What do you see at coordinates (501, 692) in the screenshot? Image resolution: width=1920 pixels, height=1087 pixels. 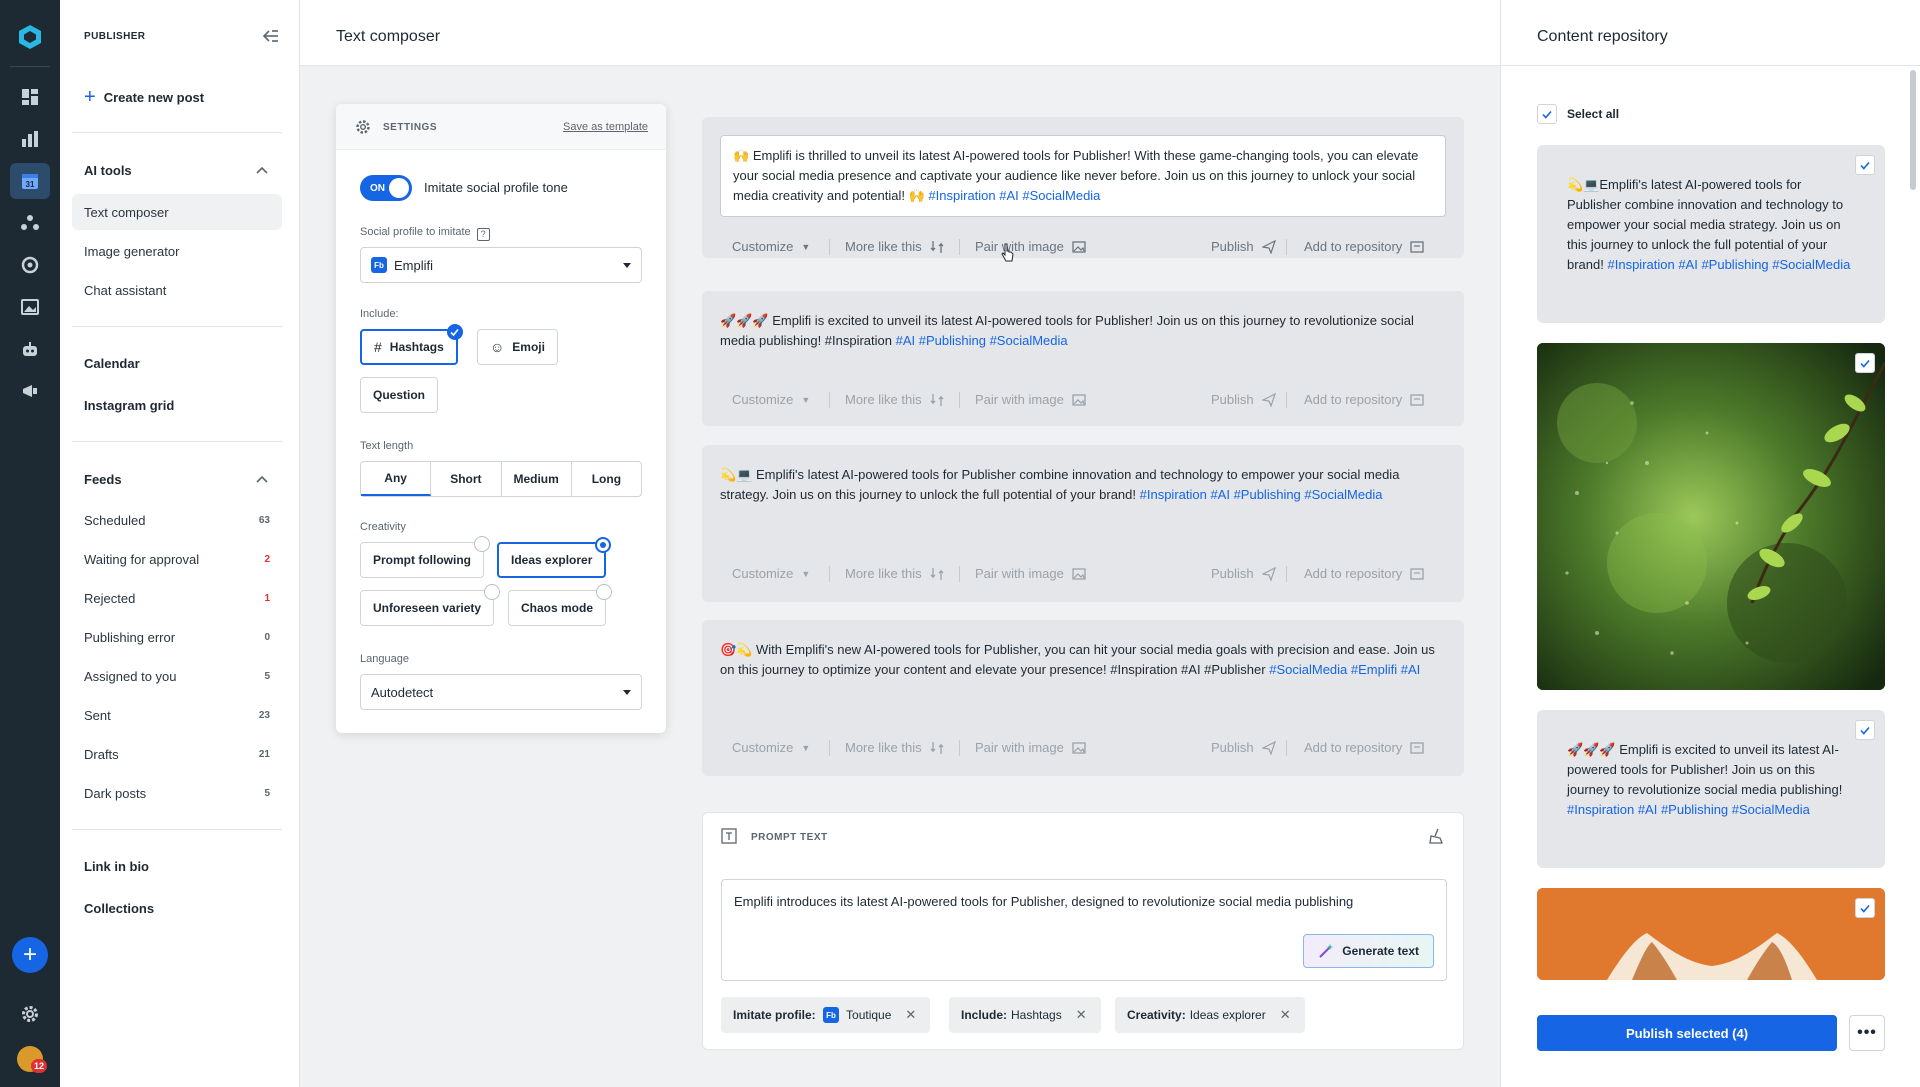 I see `language-select: Autodetect` at bounding box center [501, 692].